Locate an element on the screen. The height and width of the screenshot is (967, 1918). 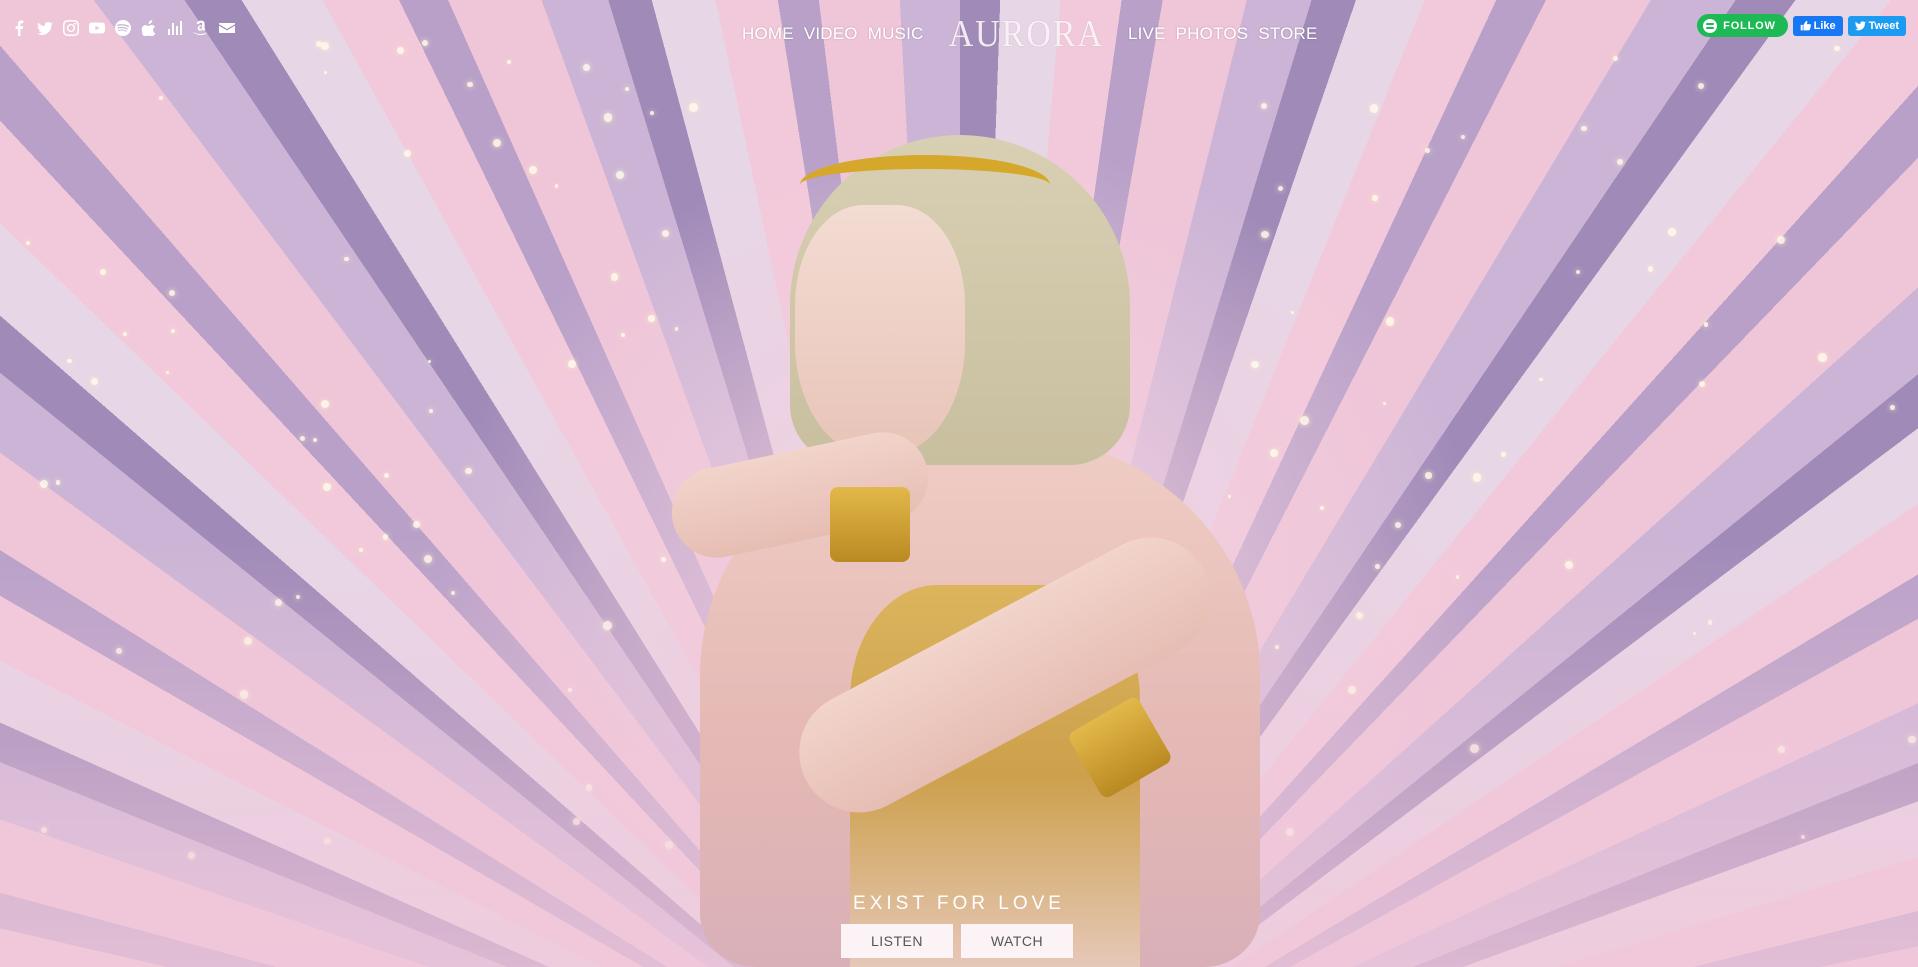
spotify-follow-button: FOLLOW is located at coordinates (1742, 25).